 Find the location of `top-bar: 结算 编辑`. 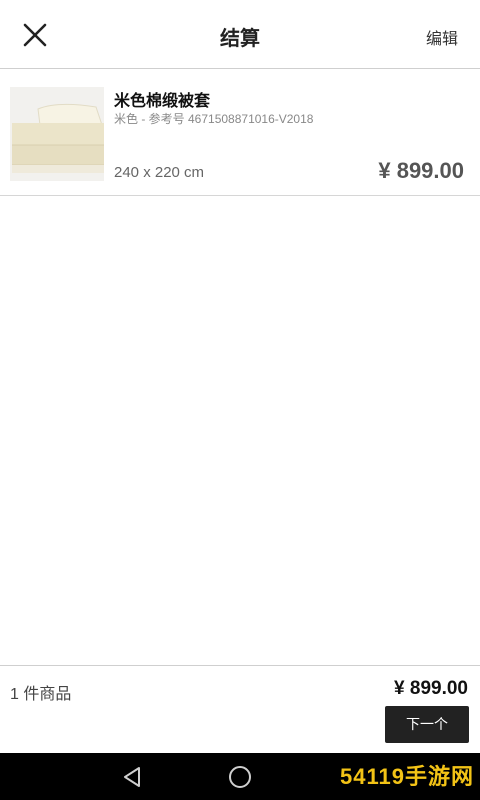

top-bar: 结算 编辑 is located at coordinates (240, 34).